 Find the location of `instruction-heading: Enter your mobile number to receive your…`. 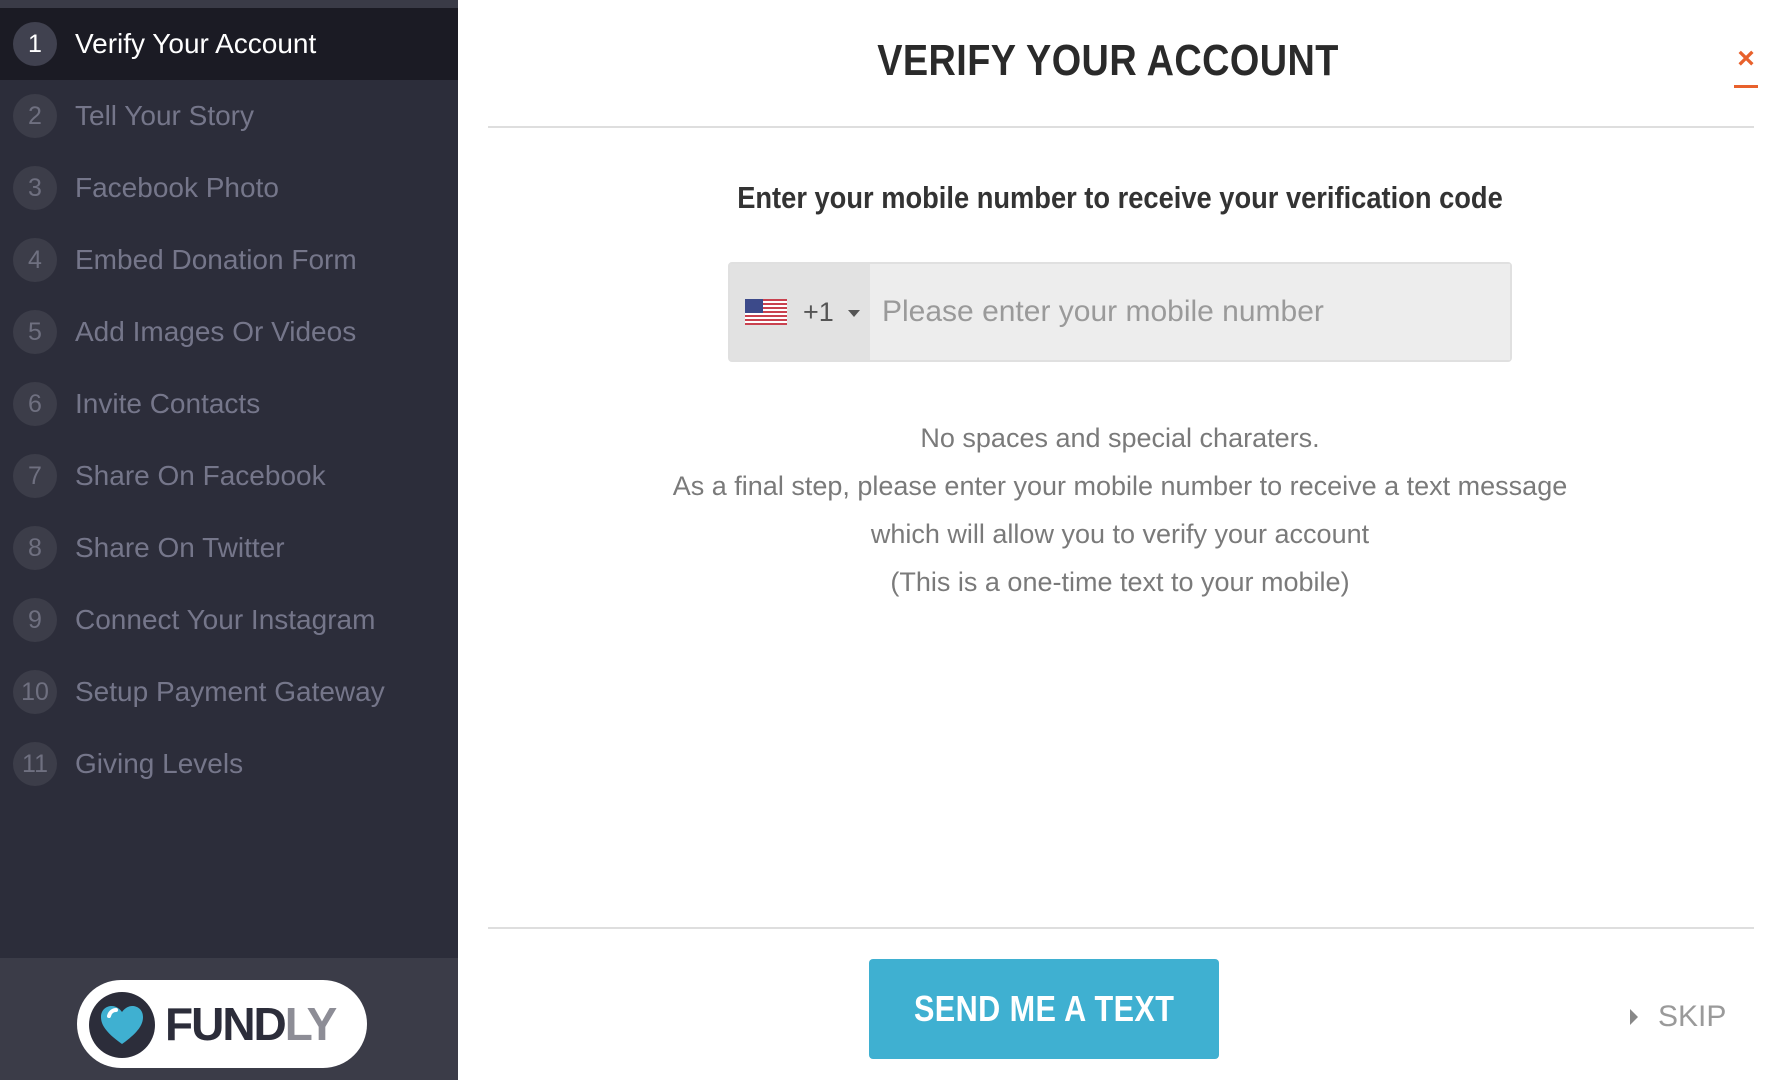

instruction-heading: Enter your mobile number to receive your… is located at coordinates (1120, 198).